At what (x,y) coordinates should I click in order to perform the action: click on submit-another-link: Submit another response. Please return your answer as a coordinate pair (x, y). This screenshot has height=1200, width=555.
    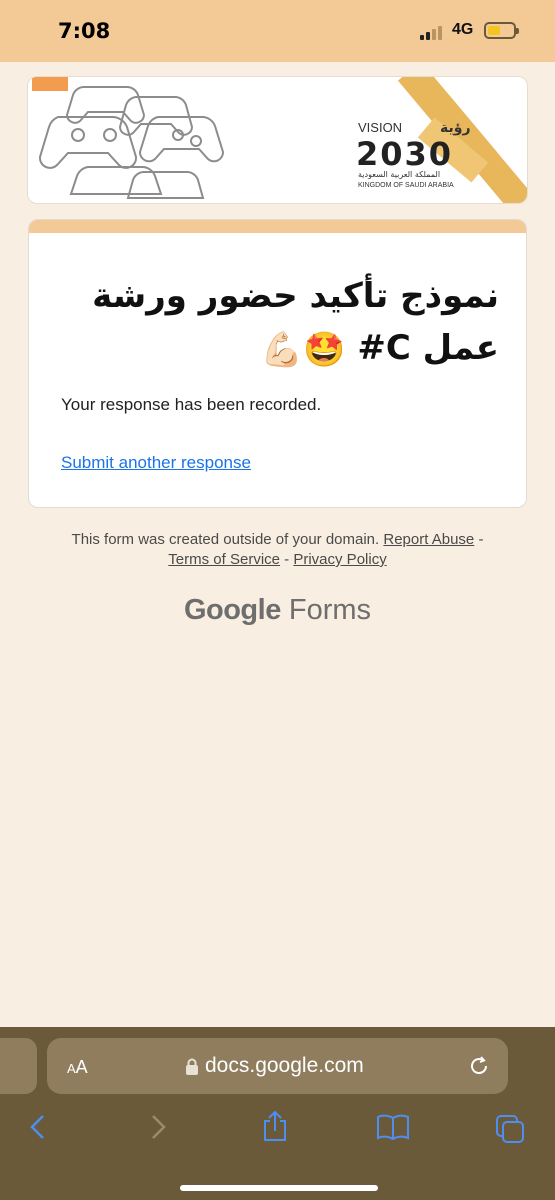
    Looking at the image, I should click on (156, 463).